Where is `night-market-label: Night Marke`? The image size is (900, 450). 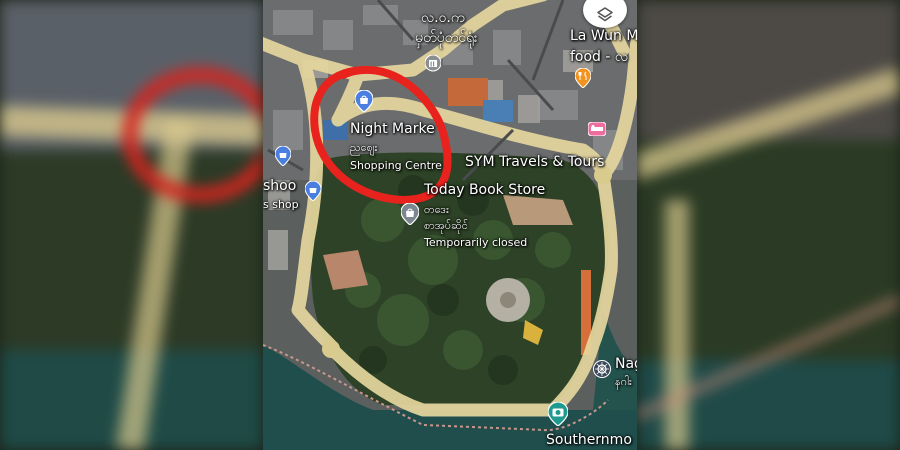 night-market-label: Night Marke is located at coordinates (392, 129).